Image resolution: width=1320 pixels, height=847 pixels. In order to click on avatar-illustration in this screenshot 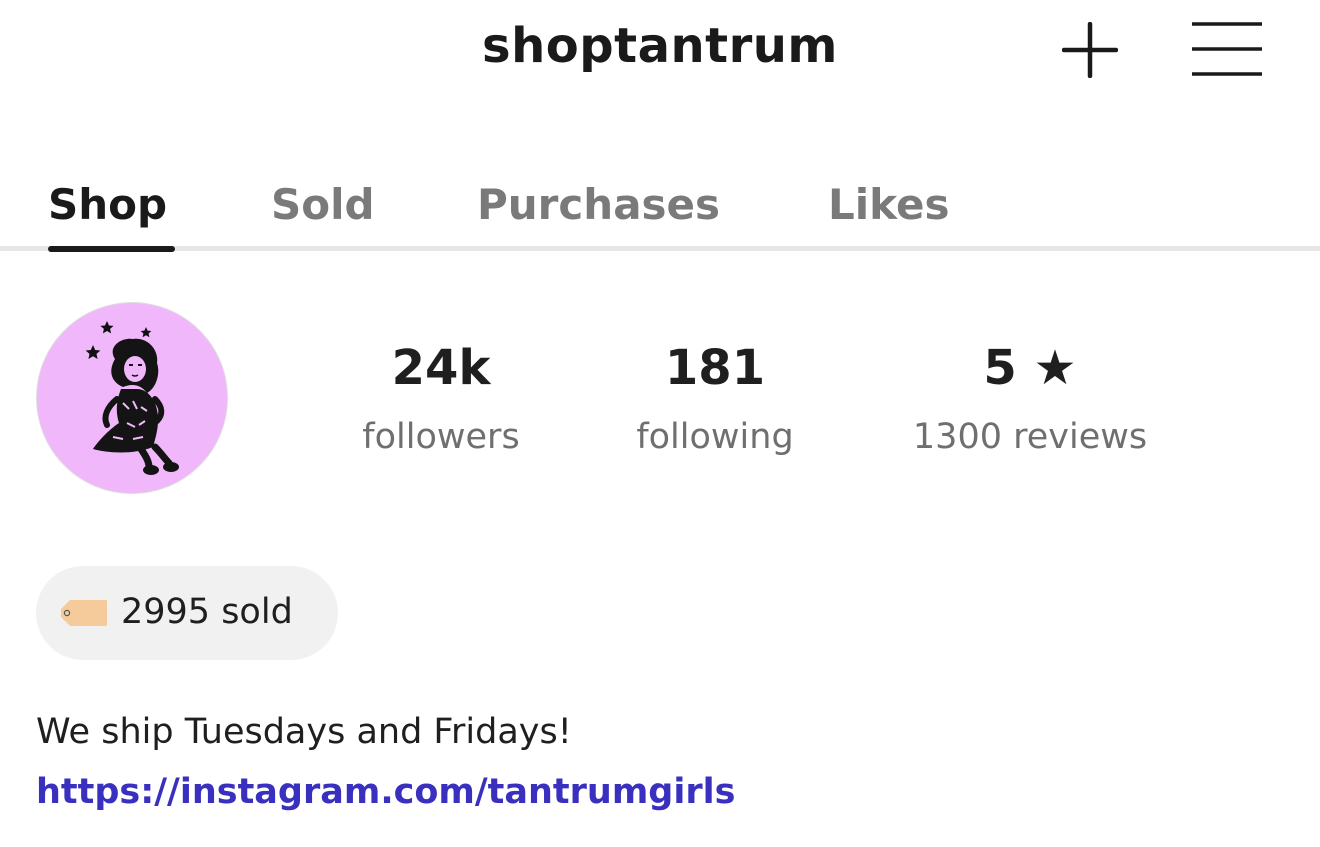, I will do `click(132, 398)`.